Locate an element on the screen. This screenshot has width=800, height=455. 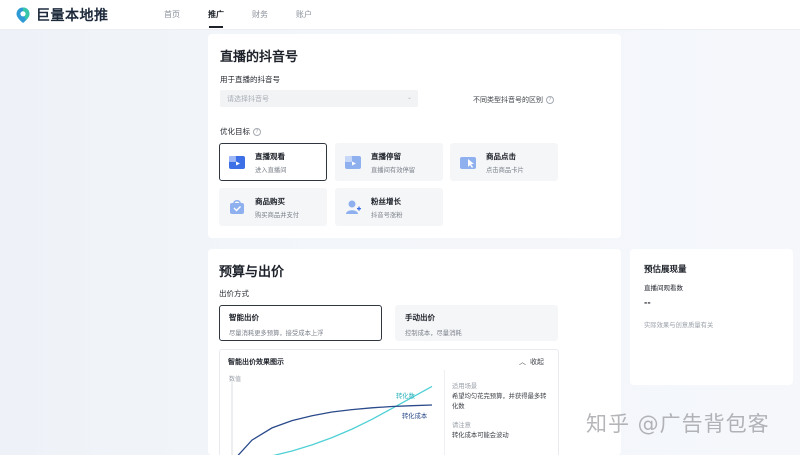
series-label-conversions: 转化数 is located at coordinates (405, 396).